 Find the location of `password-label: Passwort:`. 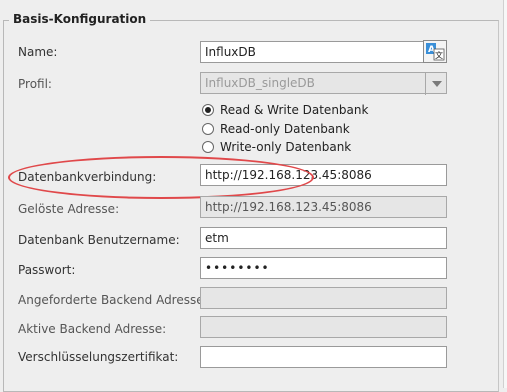

password-label: Passwort: is located at coordinates (47, 270).